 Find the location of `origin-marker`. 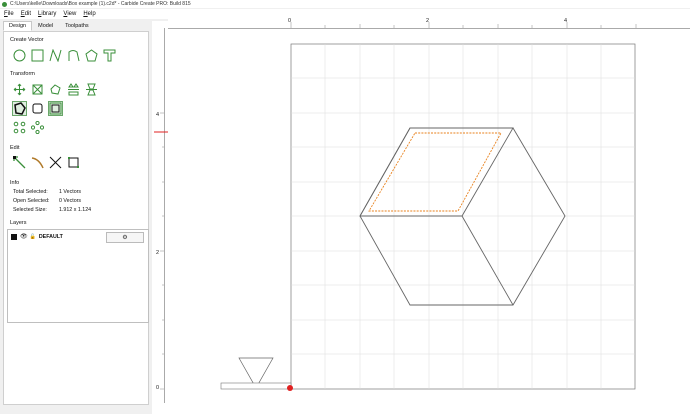

origin-marker is located at coordinates (290, 388).